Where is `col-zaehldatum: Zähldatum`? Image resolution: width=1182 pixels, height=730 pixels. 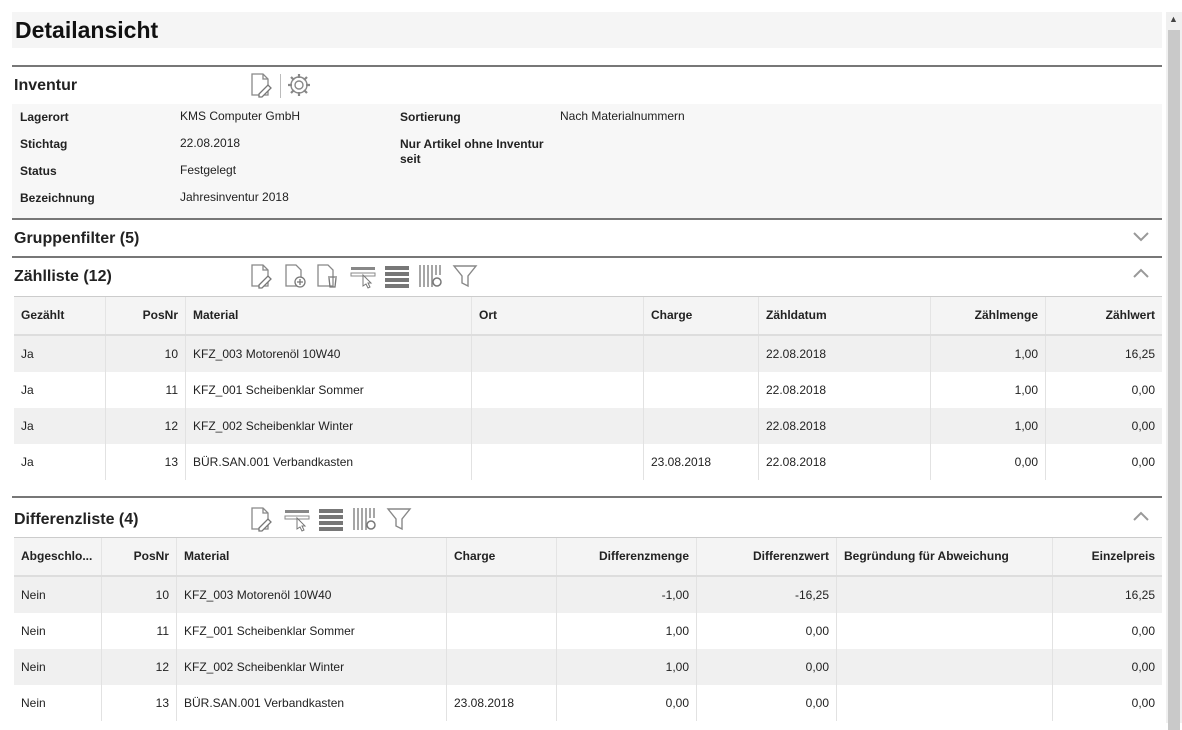
col-zaehldatum: Zähldatum is located at coordinates (845, 315).